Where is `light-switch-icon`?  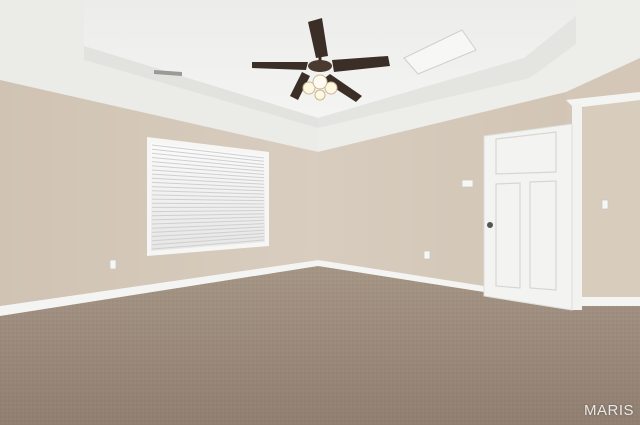
light-switch-icon is located at coordinates (605, 204).